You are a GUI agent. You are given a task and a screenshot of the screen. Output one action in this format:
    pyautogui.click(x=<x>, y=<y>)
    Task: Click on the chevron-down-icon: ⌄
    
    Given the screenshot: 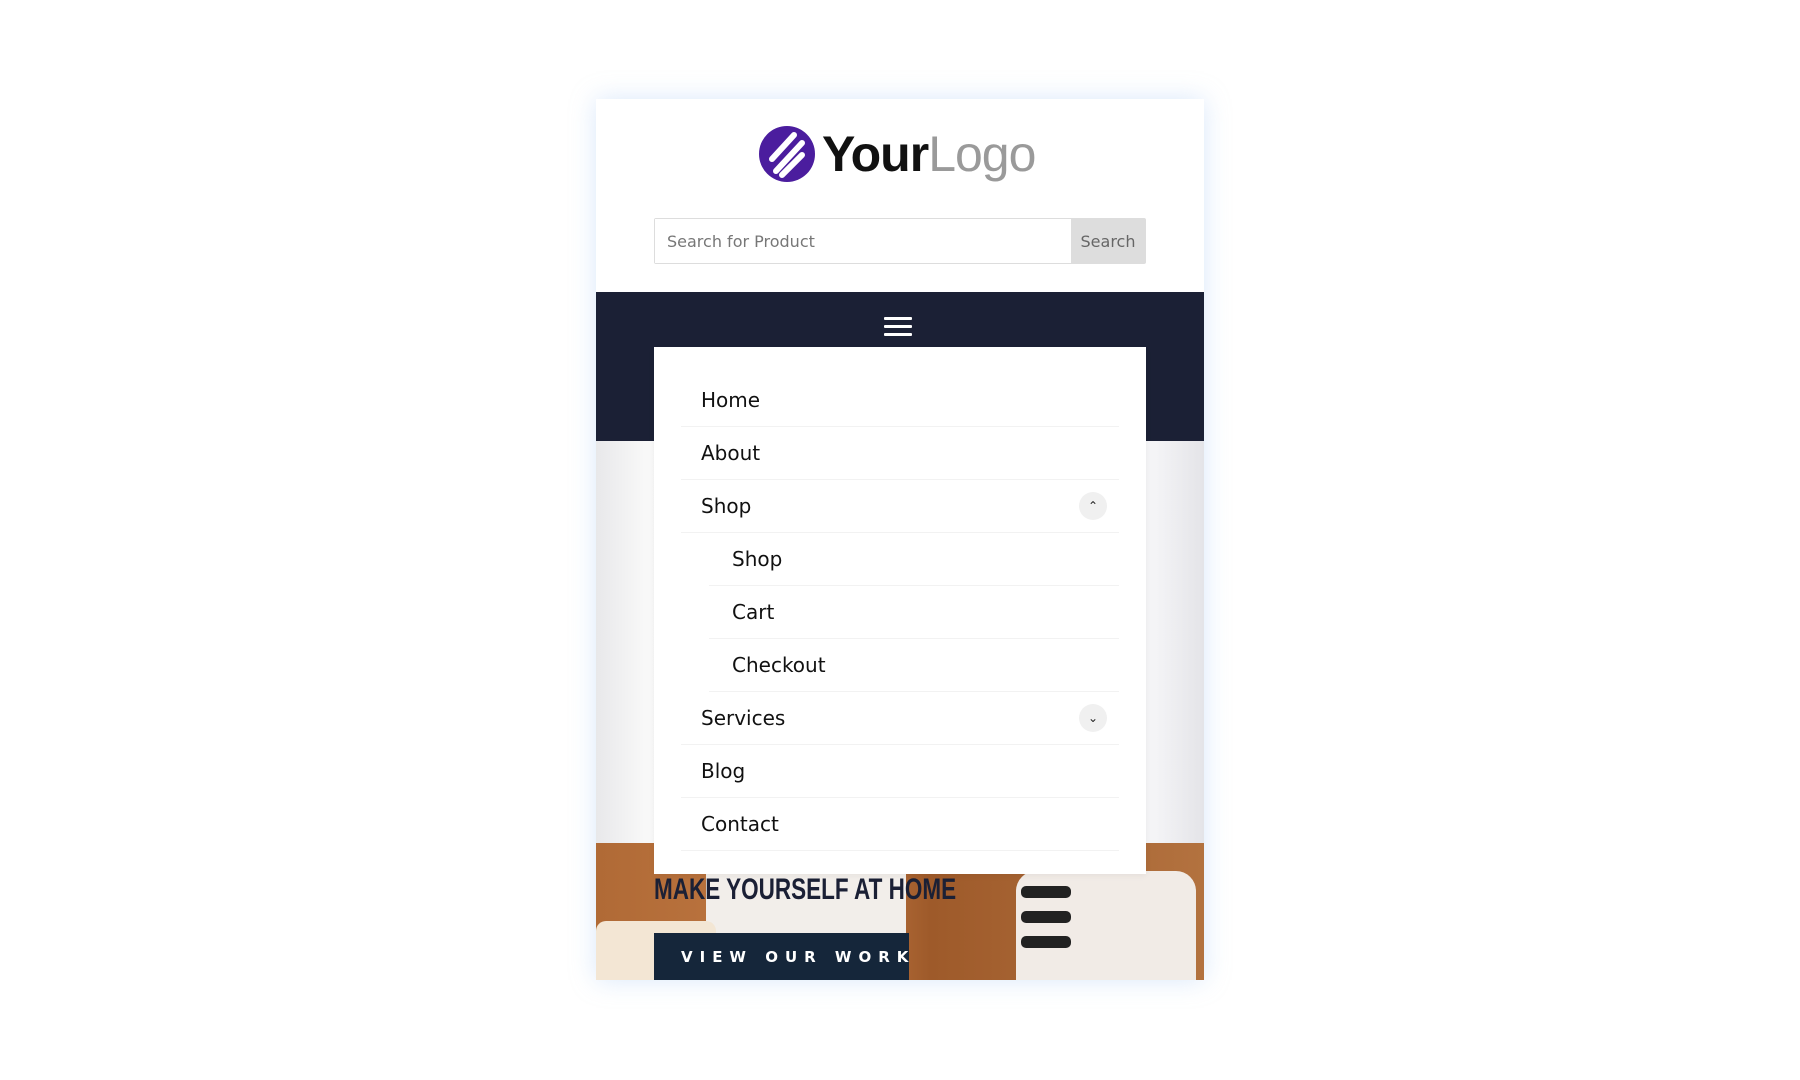 What is the action you would take?
    pyautogui.click(x=1093, y=718)
    